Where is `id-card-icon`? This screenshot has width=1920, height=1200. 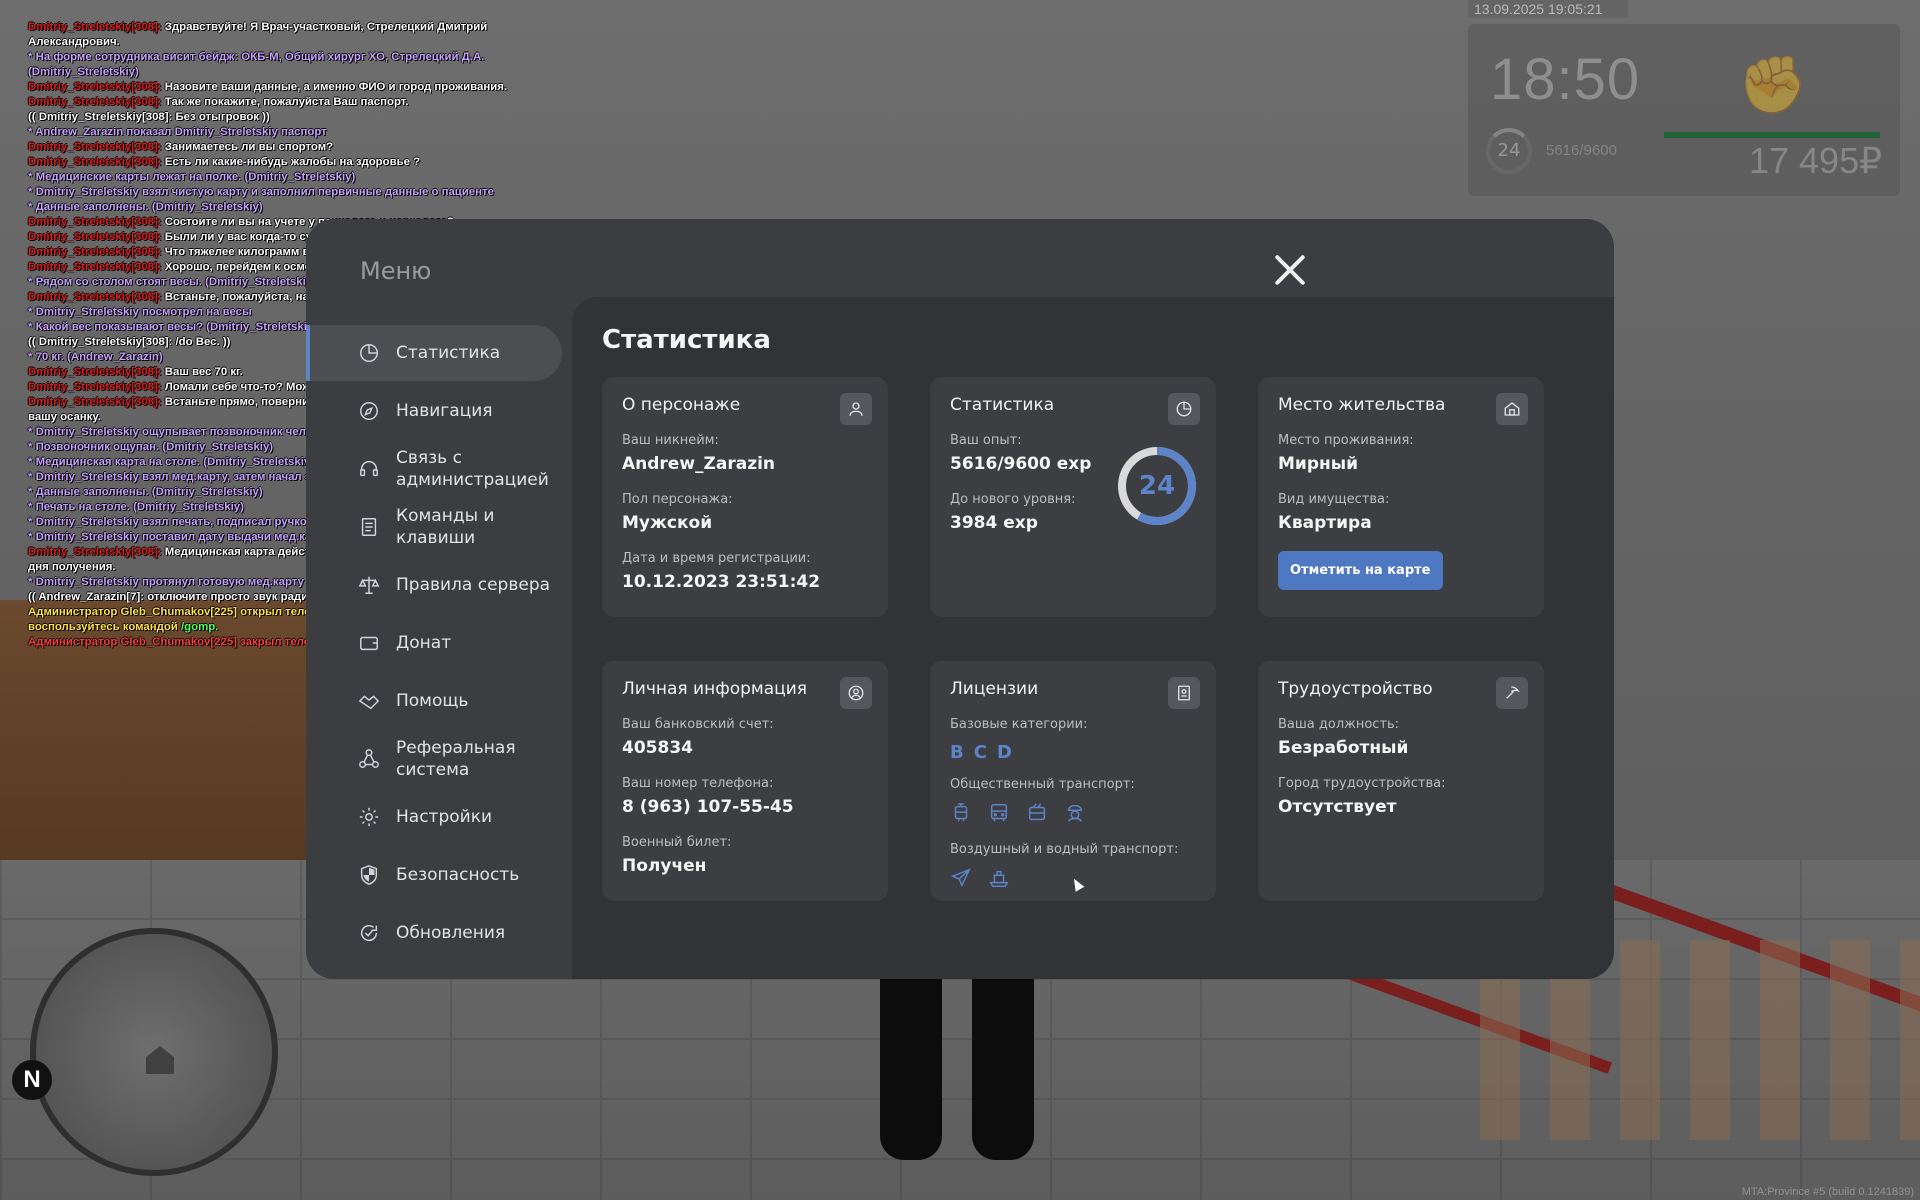
id-card-icon is located at coordinates (1184, 693).